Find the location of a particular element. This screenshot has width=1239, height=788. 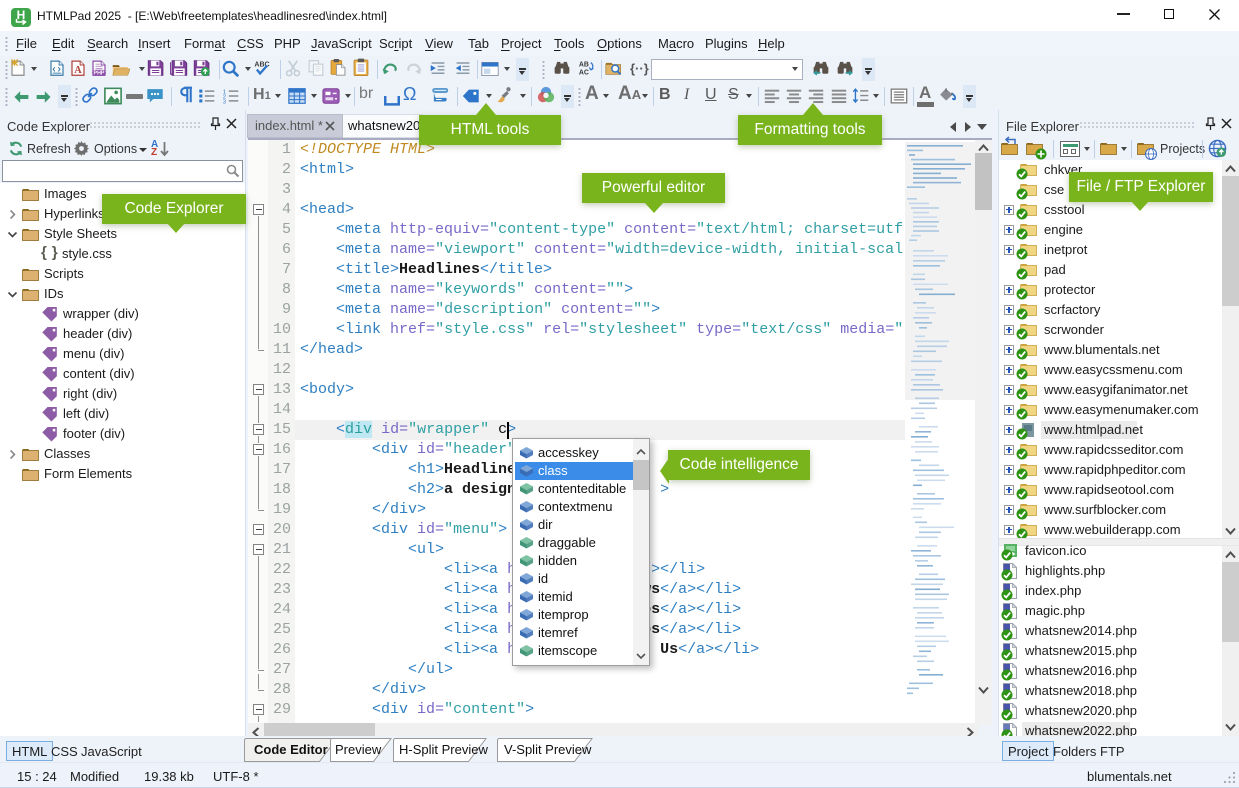

svg-text: AC is located at coordinates (584, 73).